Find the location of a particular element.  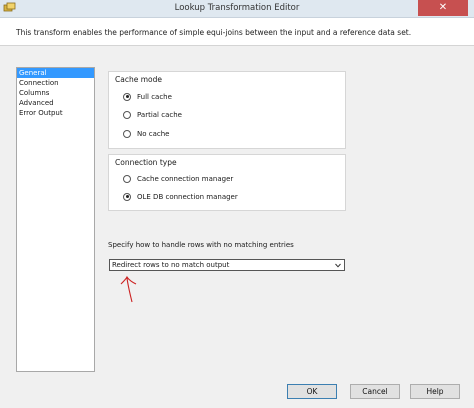

nav-item-connection: Connection is located at coordinates (55, 83).